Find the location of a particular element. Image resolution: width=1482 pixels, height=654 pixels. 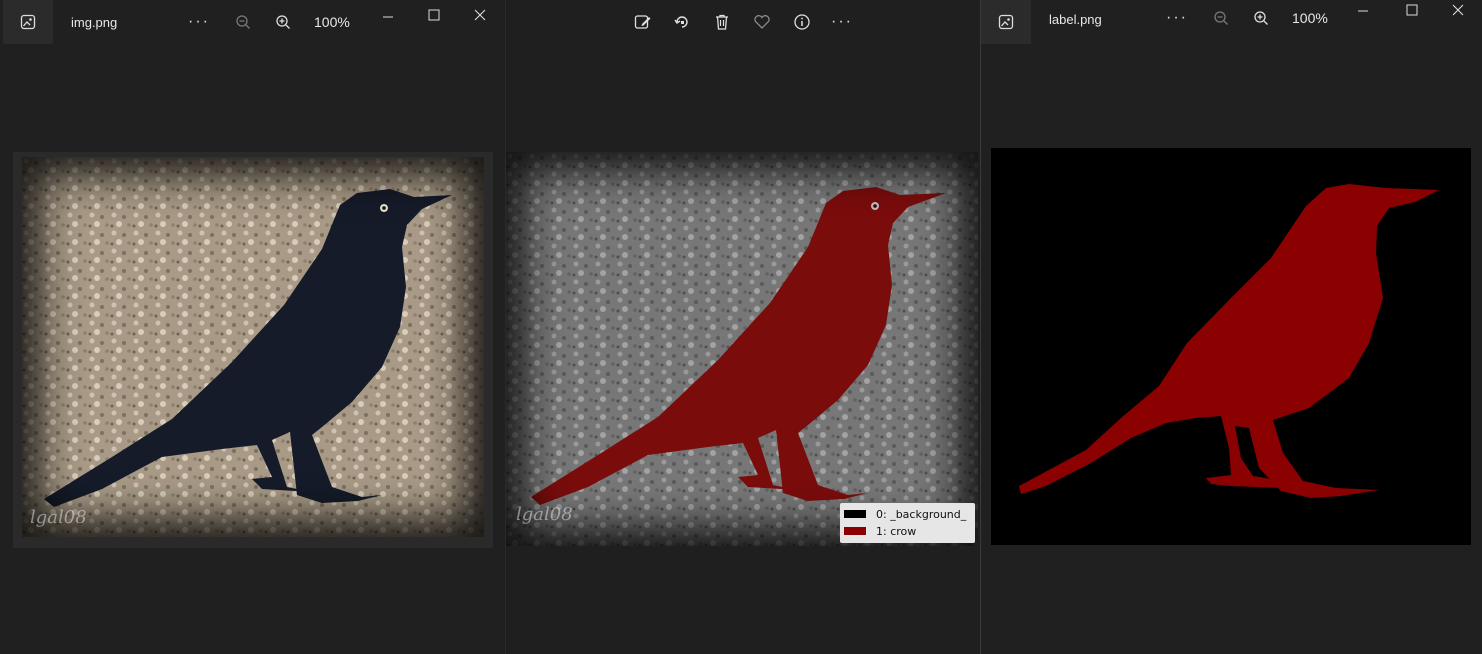

crow-label-shape is located at coordinates (1229, 341).